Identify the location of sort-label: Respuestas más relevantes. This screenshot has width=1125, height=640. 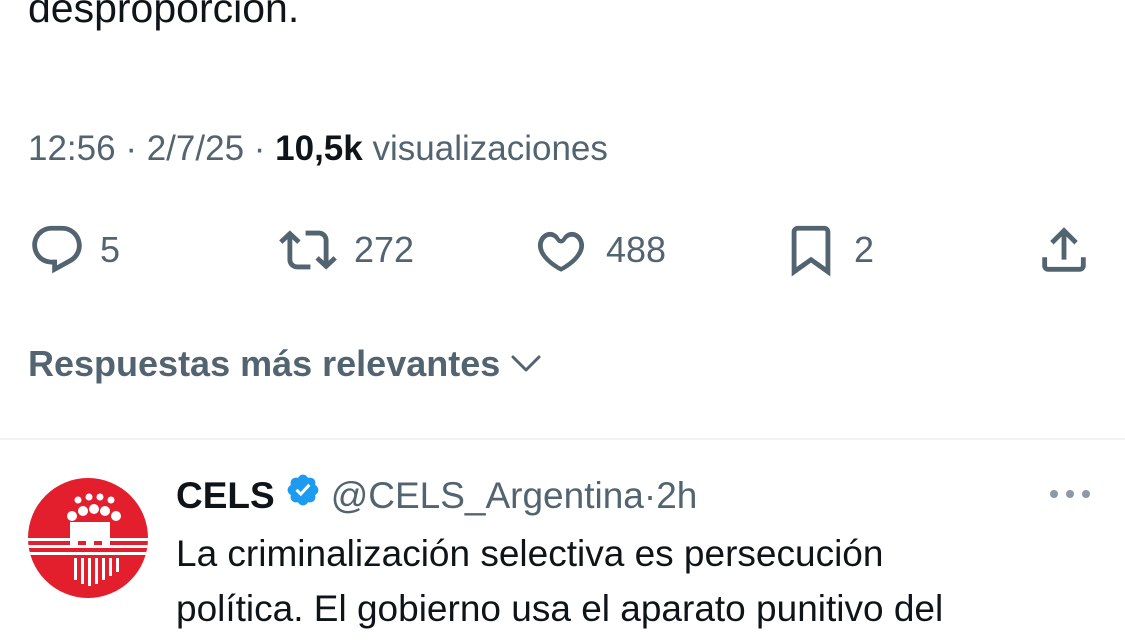
(264, 363).